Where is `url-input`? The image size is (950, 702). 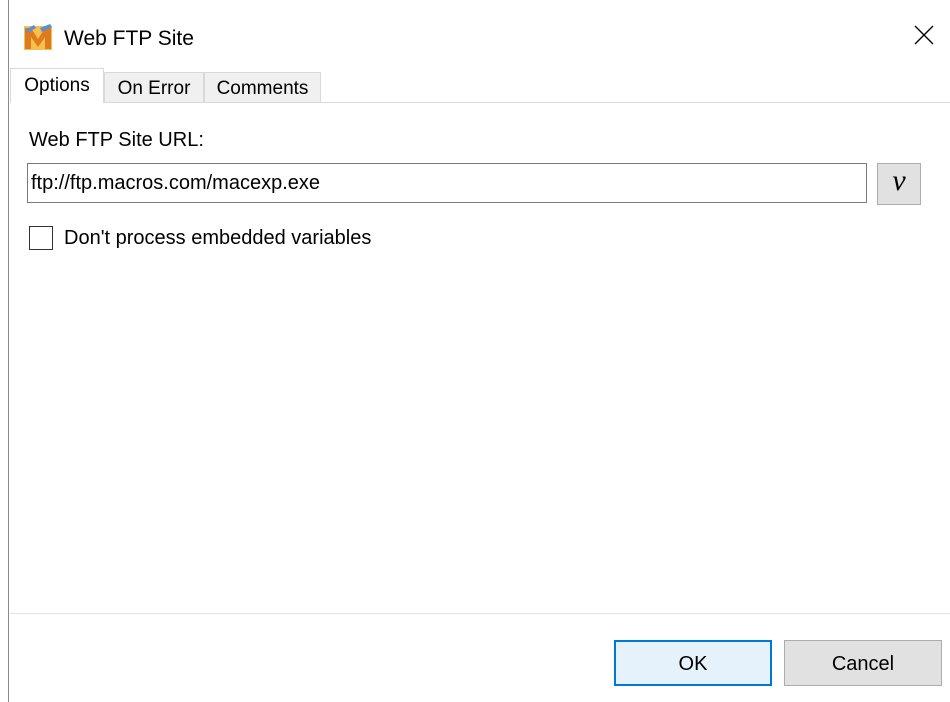
url-input is located at coordinates (447, 183).